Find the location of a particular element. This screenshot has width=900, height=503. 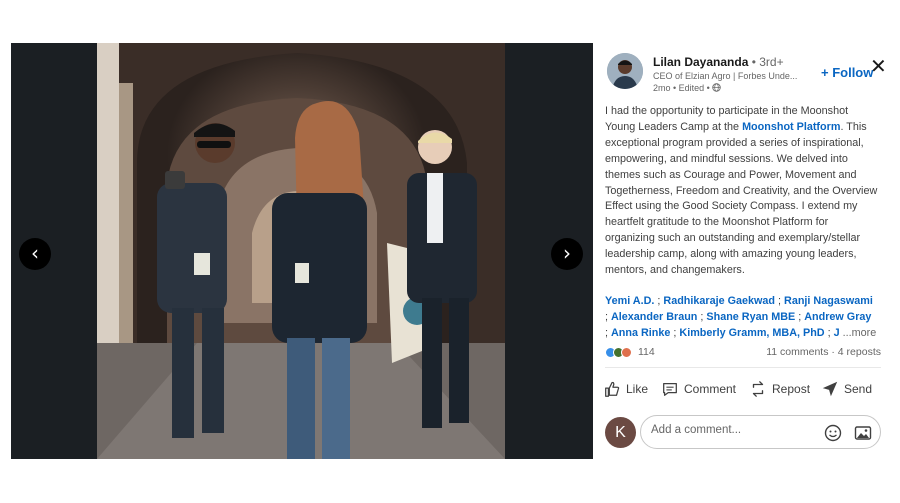

comment-composer: K is located at coordinates (743, 432).